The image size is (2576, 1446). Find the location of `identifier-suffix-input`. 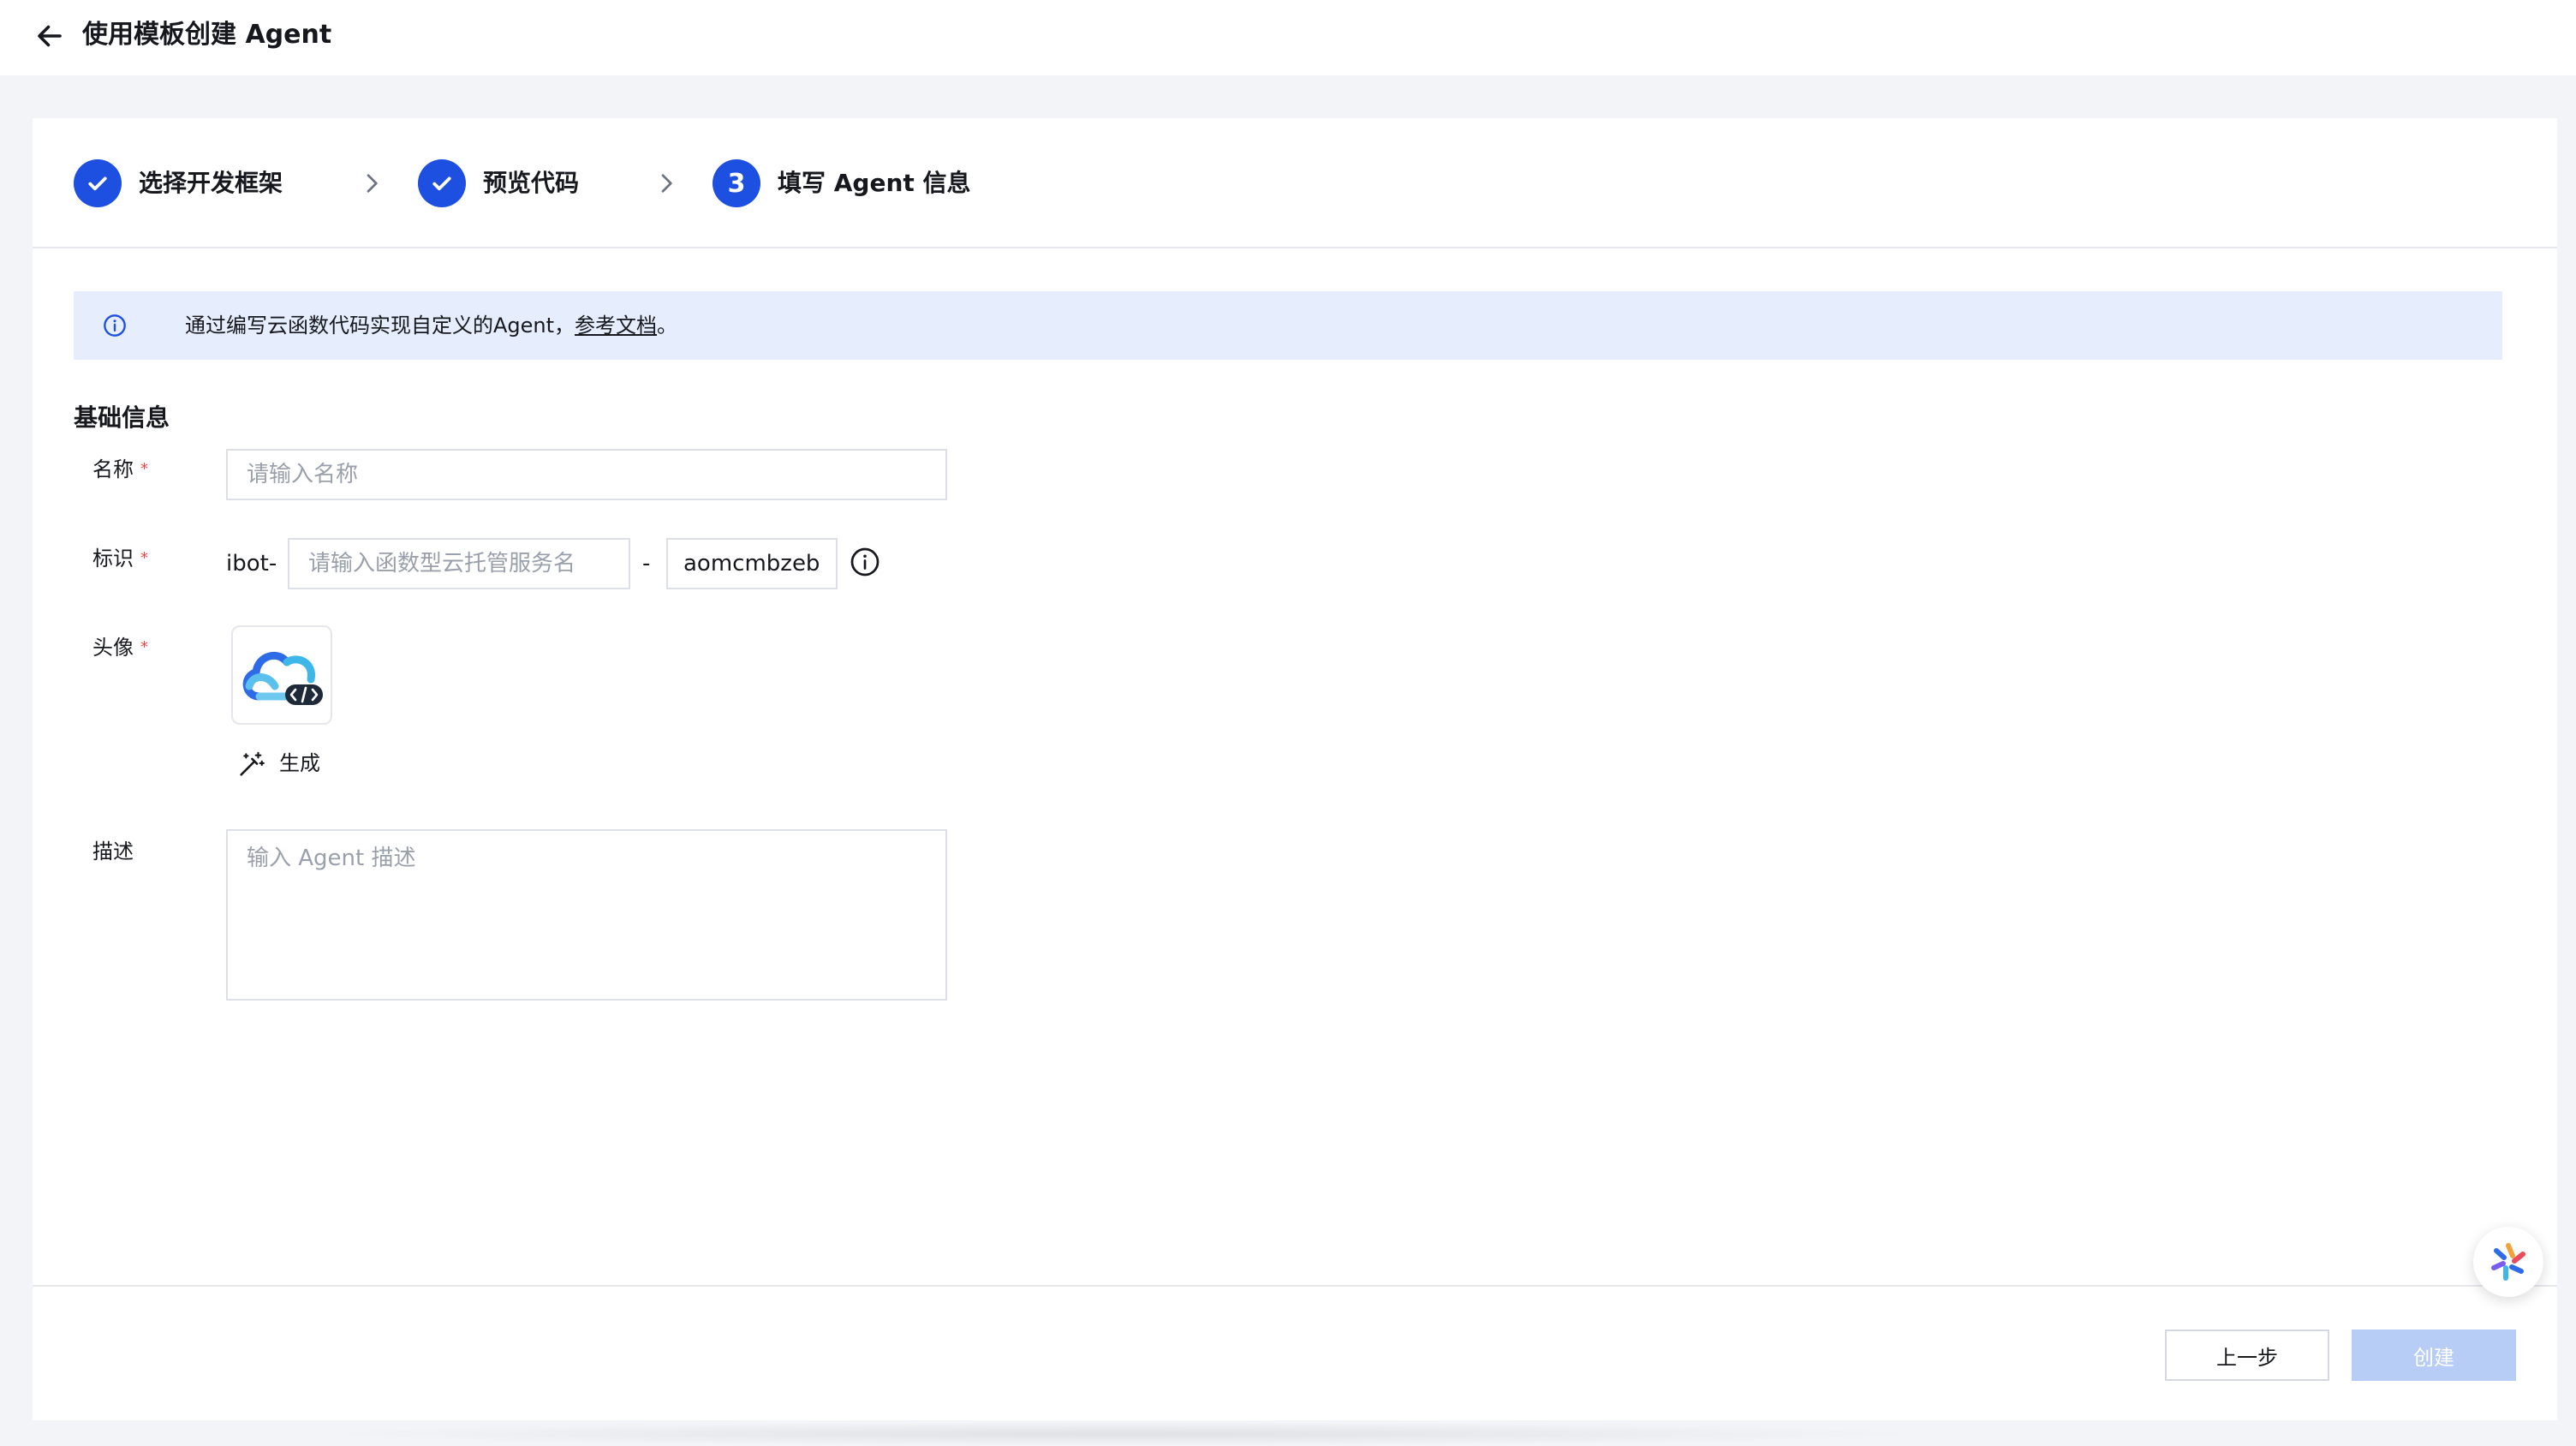

identifier-suffix-input is located at coordinates (752, 563).